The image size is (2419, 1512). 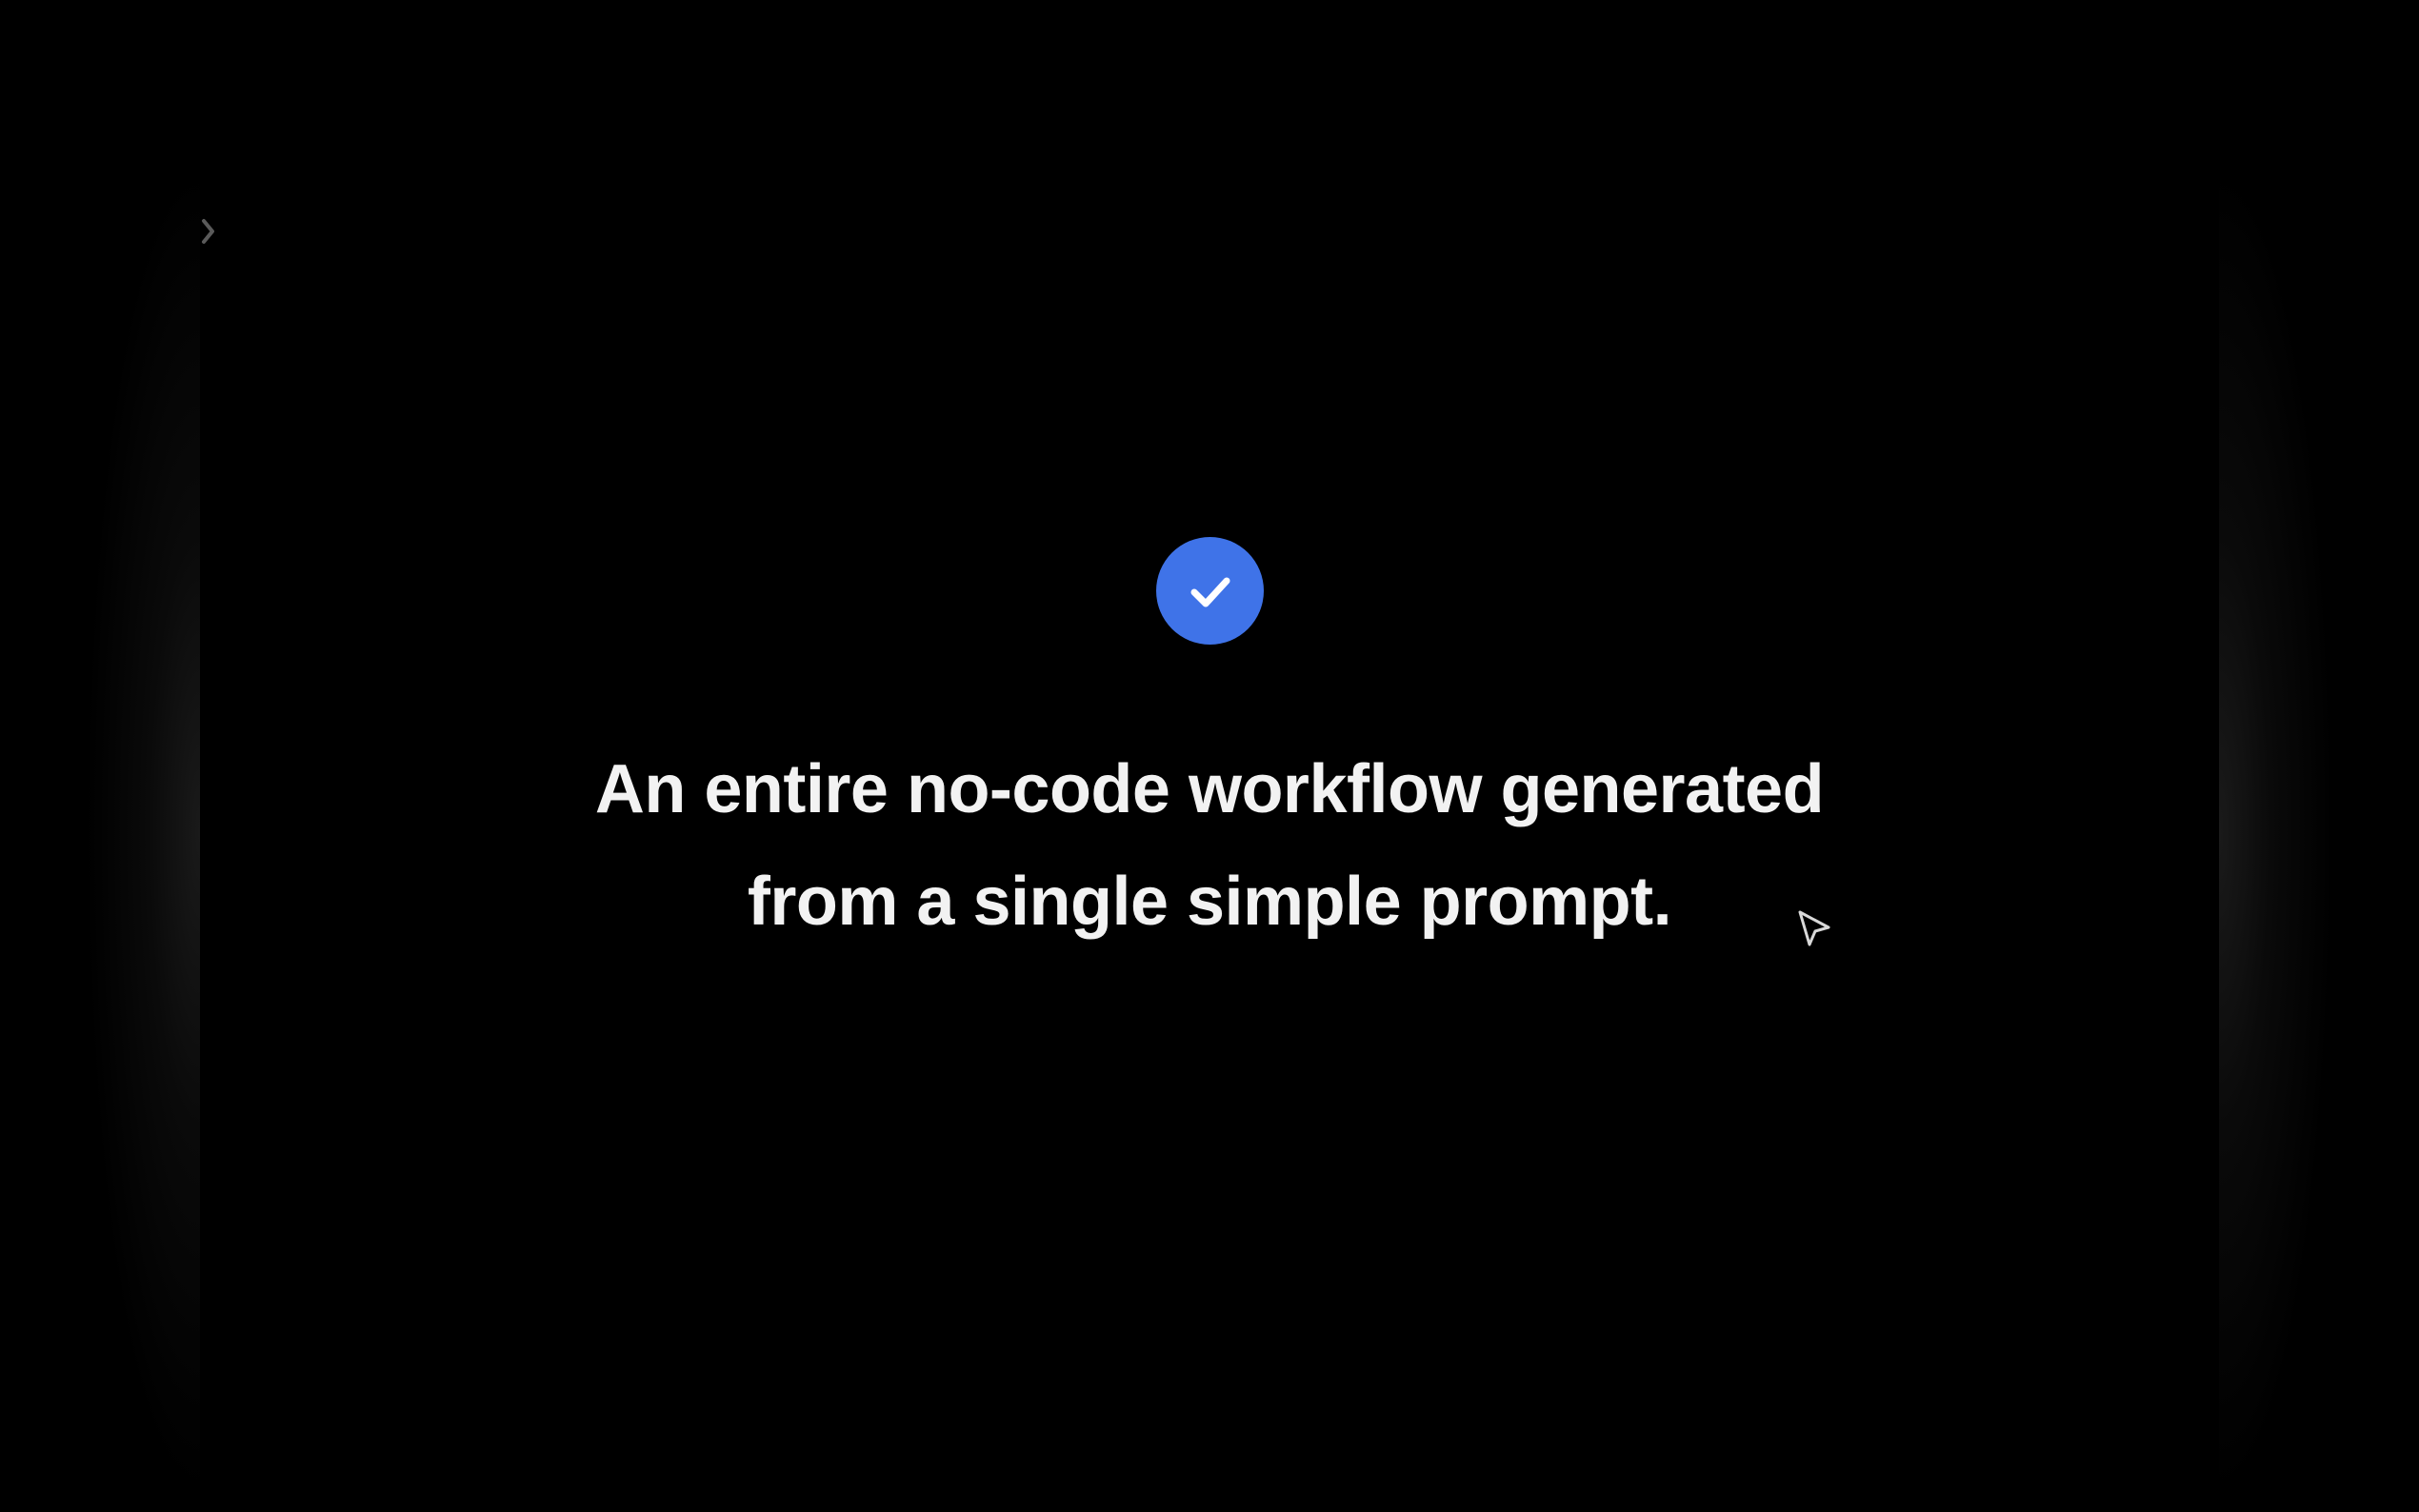 I want to click on pointer-cursor-icon, so click(x=1815, y=929).